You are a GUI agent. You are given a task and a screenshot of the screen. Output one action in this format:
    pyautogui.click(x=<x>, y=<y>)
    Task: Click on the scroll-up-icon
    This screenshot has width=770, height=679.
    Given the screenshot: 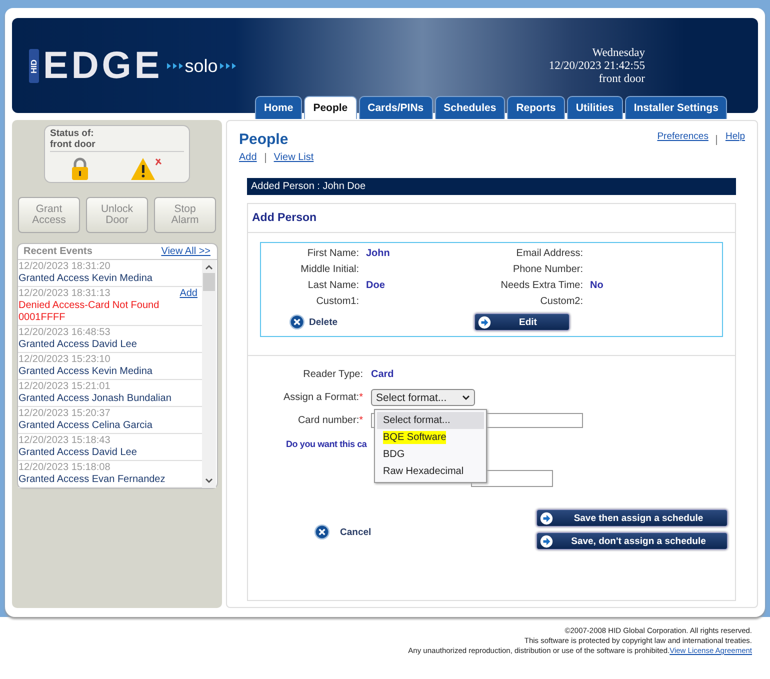 What is the action you would take?
    pyautogui.click(x=208, y=267)
    